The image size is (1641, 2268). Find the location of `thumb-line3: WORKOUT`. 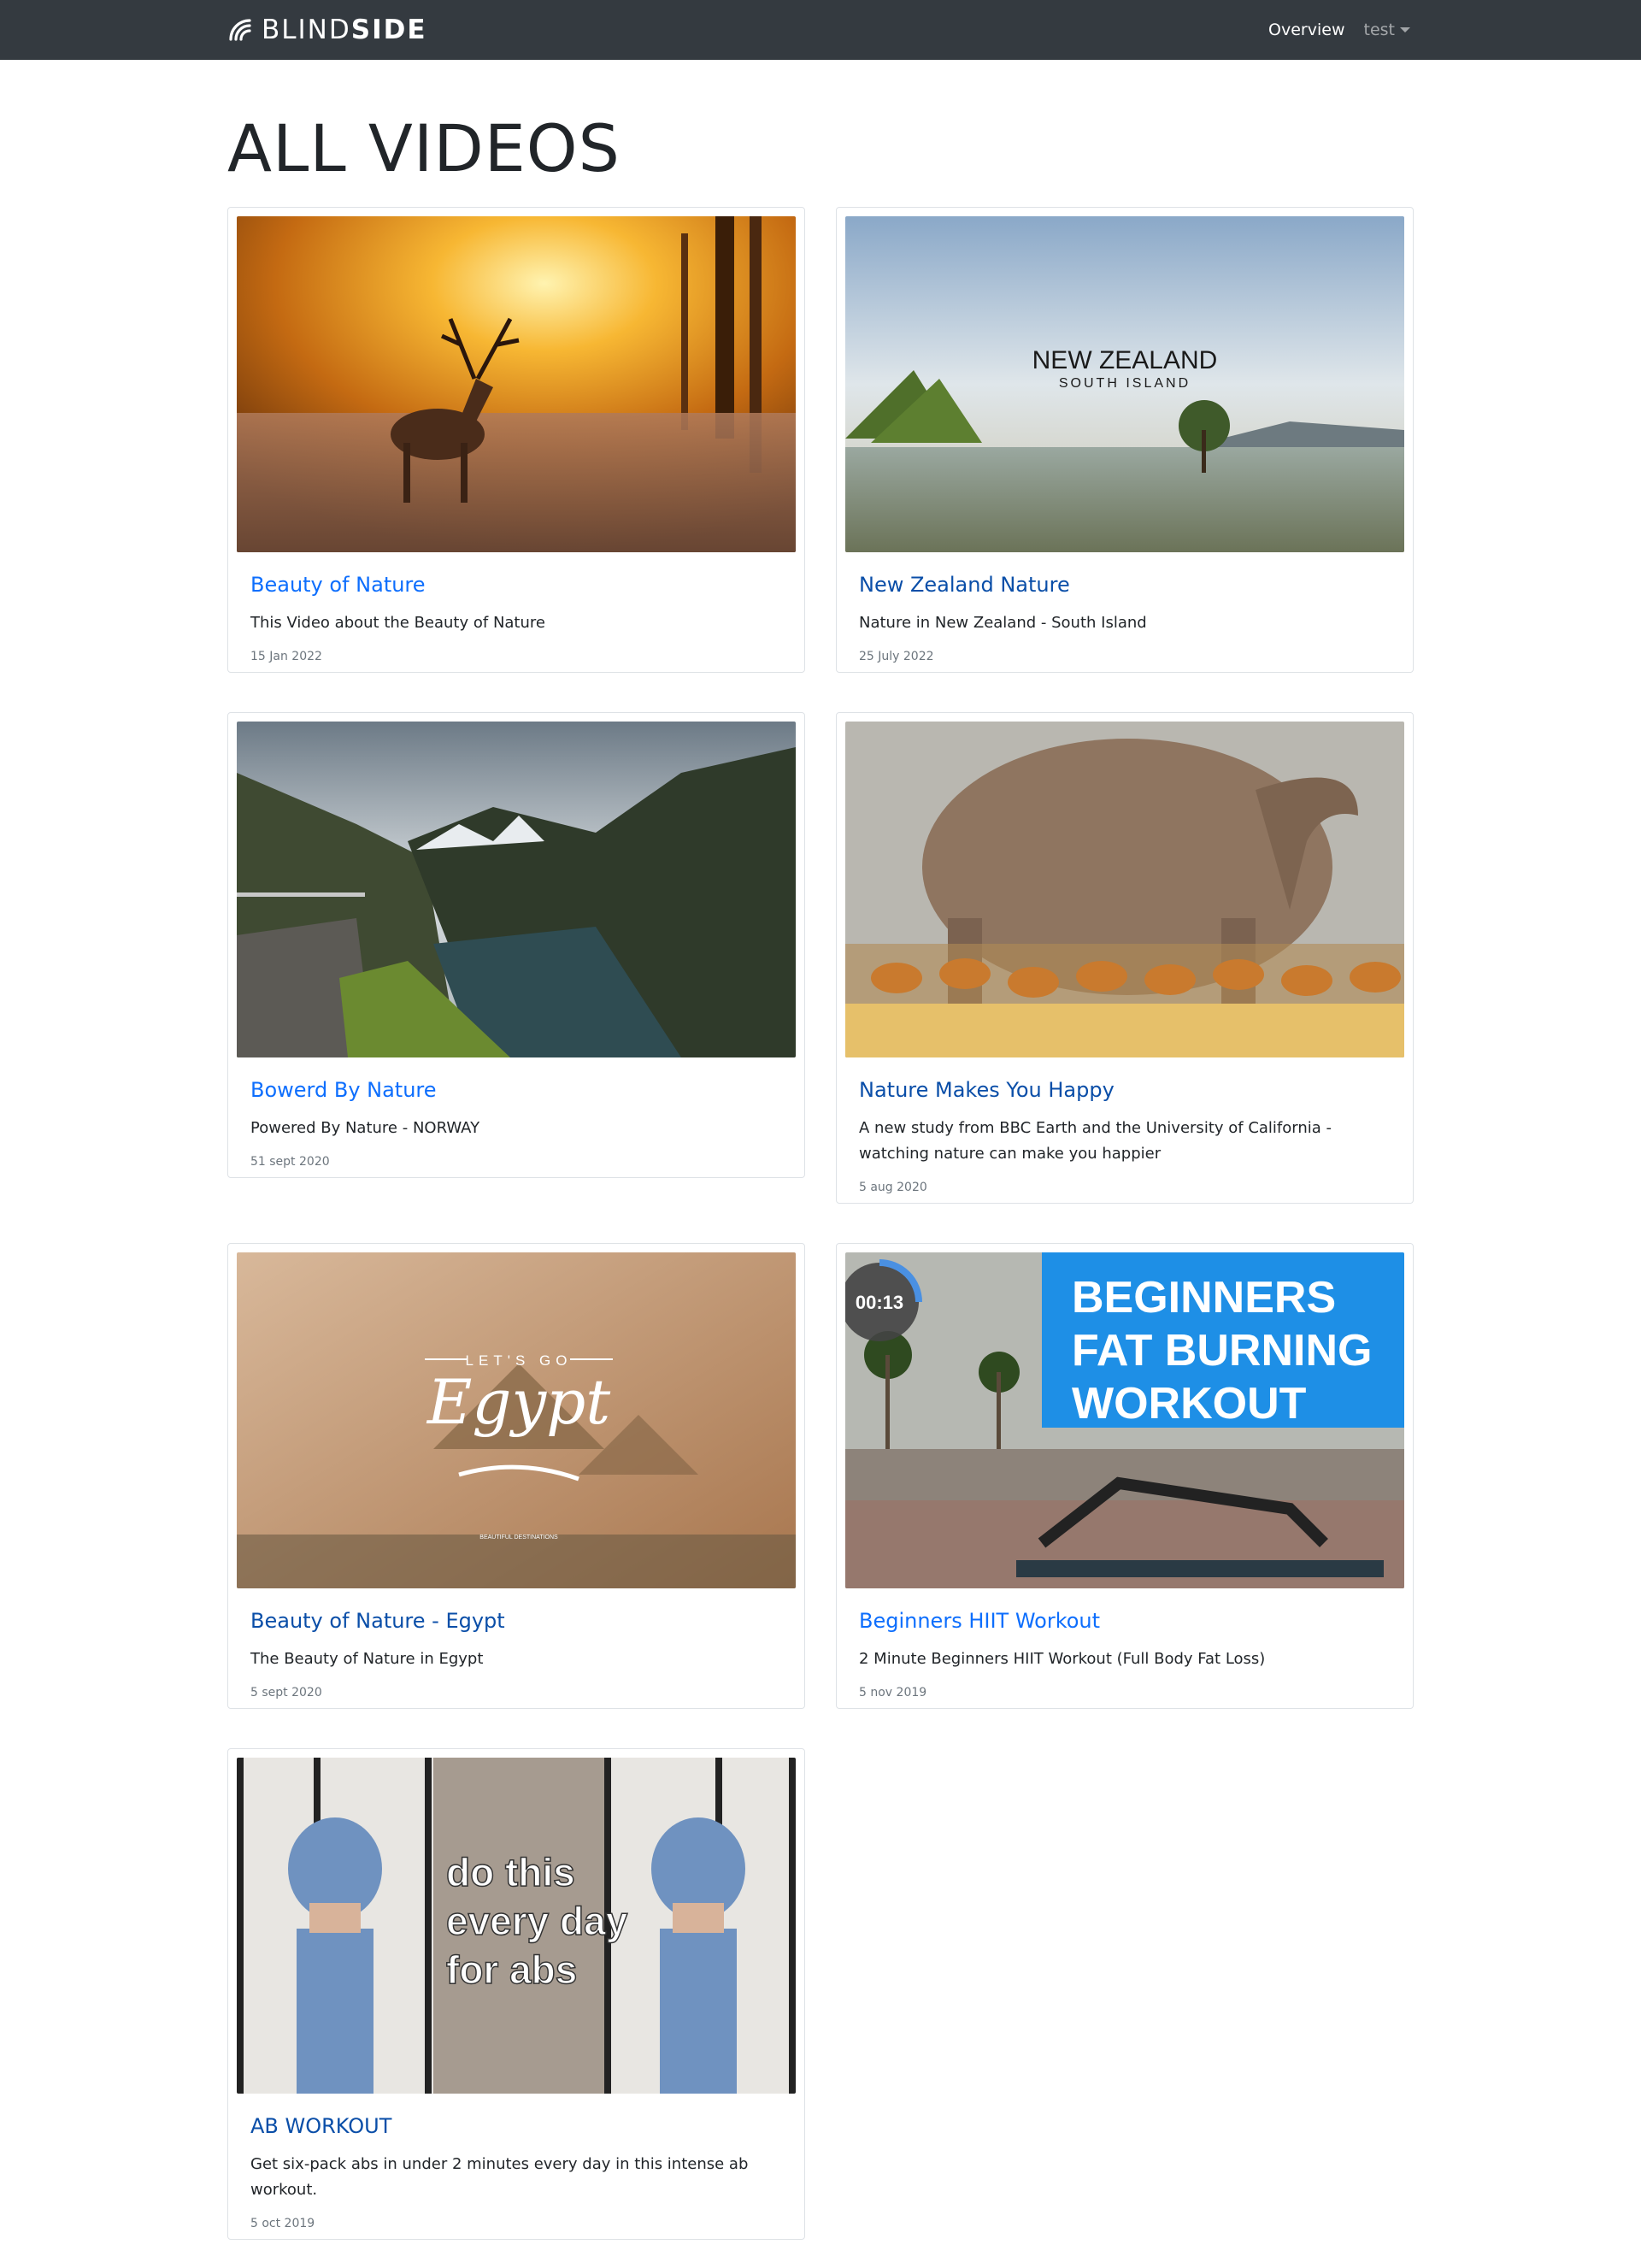

thumb-line3: WORKOUT is located at coordinates (1189, 1404).